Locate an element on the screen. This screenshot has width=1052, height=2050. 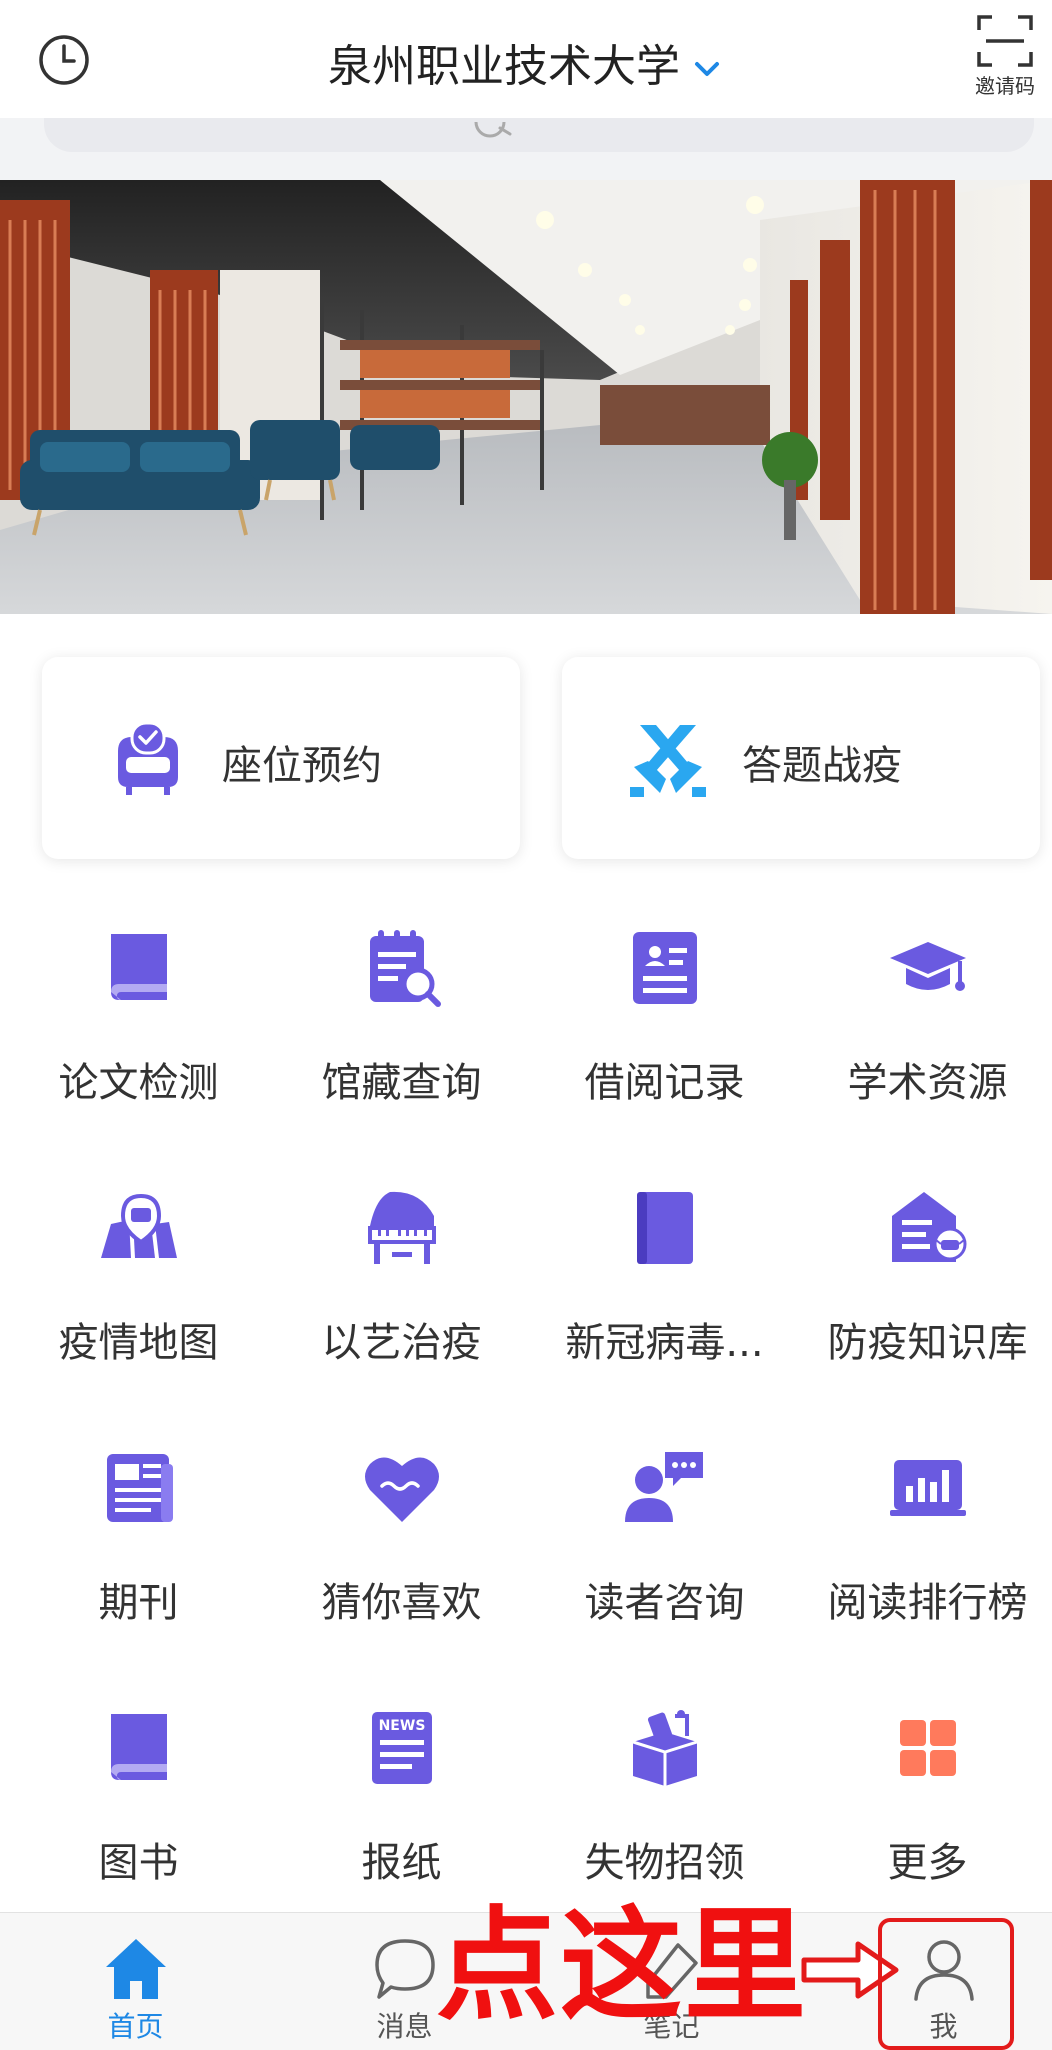
grid-item-label: 学术资源 is located at coordinates (927, 1083).